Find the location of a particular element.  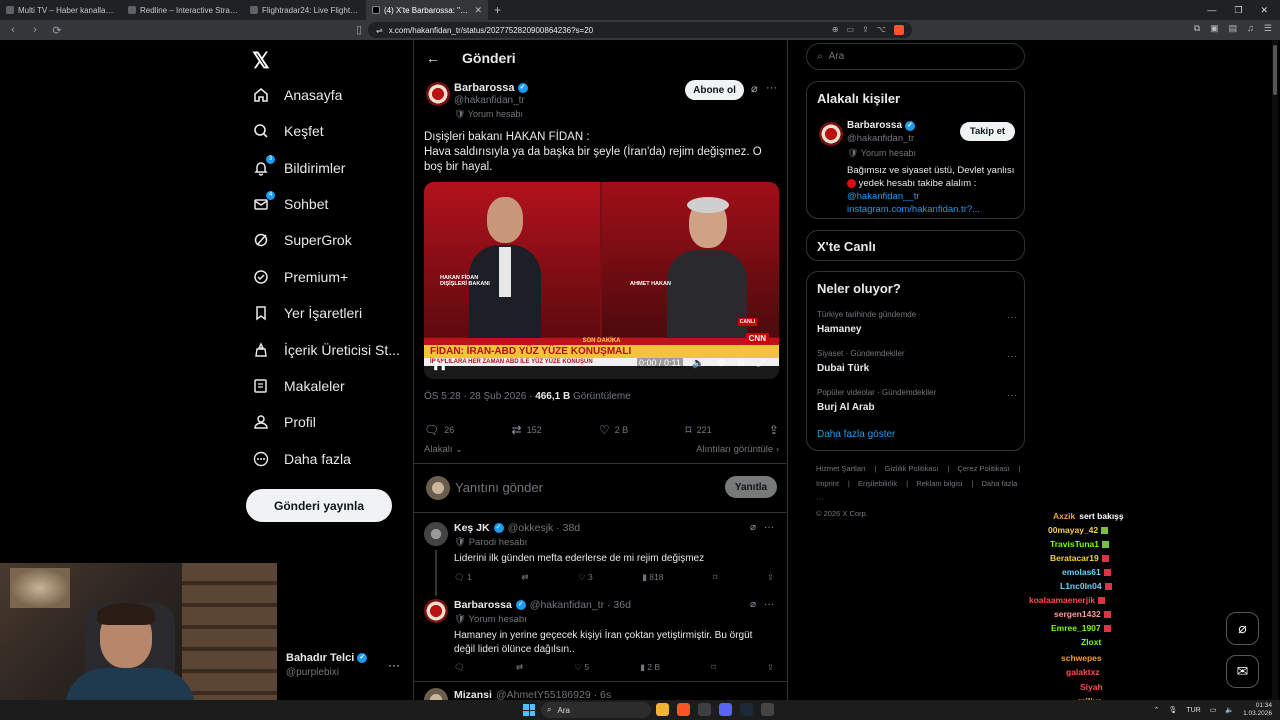

footer-link: Imprint is located at coordinates (827, 483).